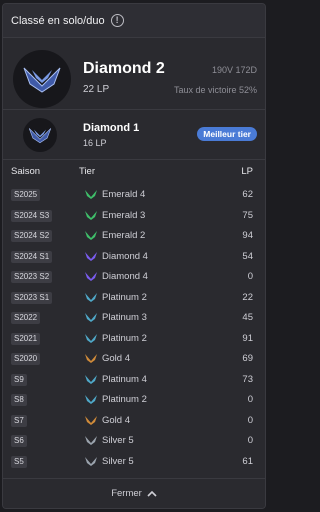  I want to click on lp-value: 69, so click(247, 358).